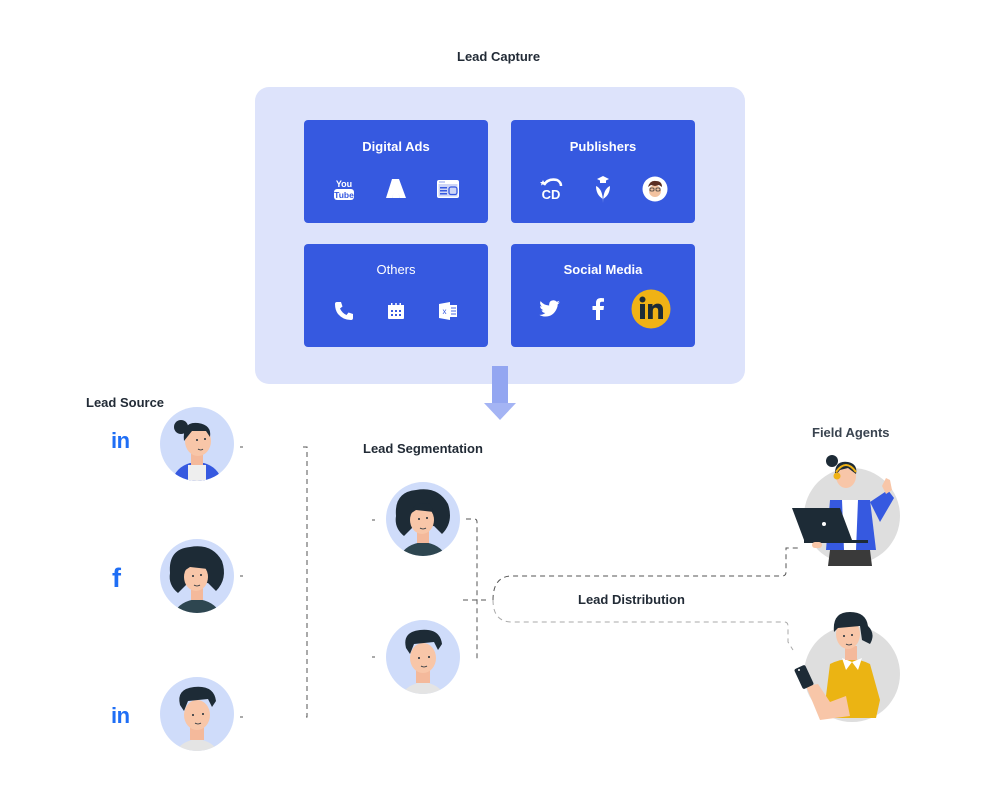 The width and height of the screenshot is (1000, 802). Describe the element at coordinates (843, 510) in the screenshot. I see `agent-with-laptop-icon` at that location.